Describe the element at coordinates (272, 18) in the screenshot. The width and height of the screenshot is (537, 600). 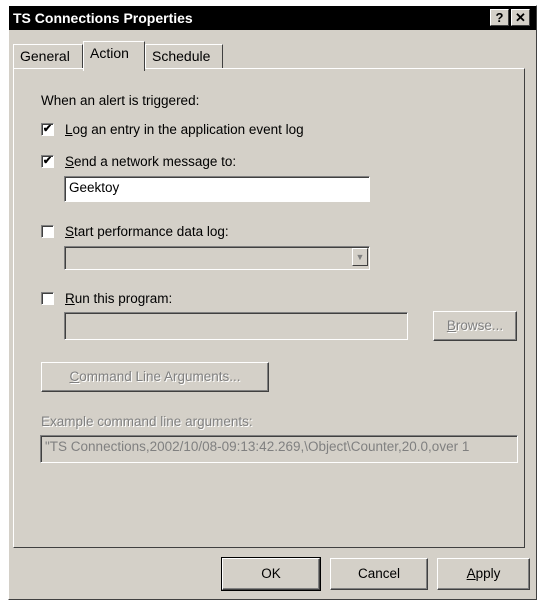
I see `title-bar: TS Connections Properties ? ✕` at that location.